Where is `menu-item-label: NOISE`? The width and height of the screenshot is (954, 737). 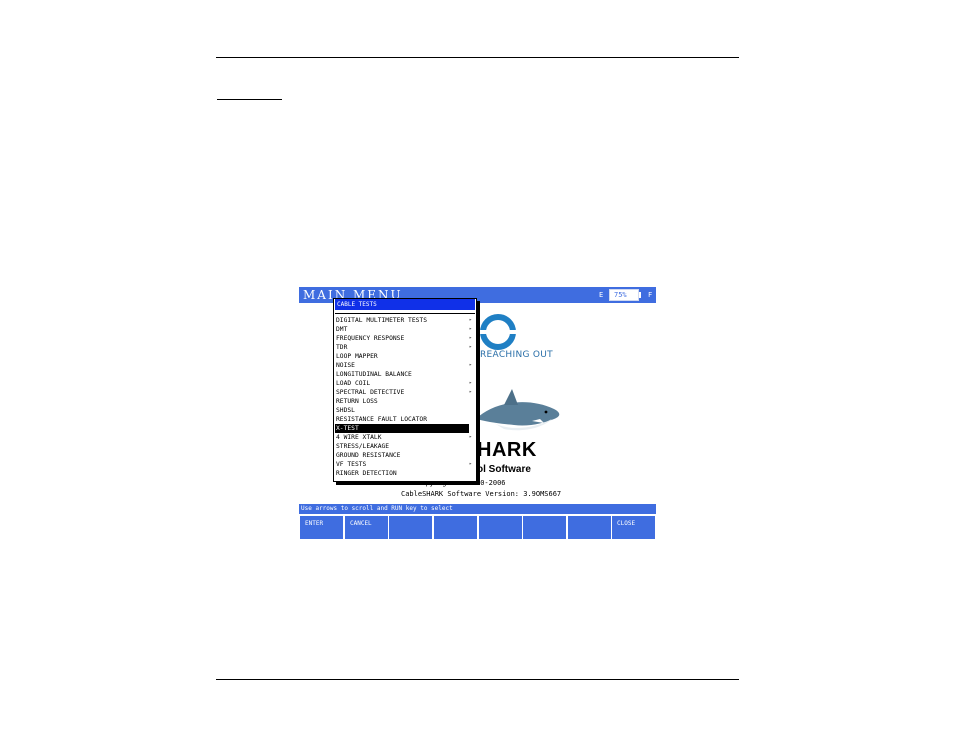 menu-item-label: NOISE is located at coordinates (345, 365).